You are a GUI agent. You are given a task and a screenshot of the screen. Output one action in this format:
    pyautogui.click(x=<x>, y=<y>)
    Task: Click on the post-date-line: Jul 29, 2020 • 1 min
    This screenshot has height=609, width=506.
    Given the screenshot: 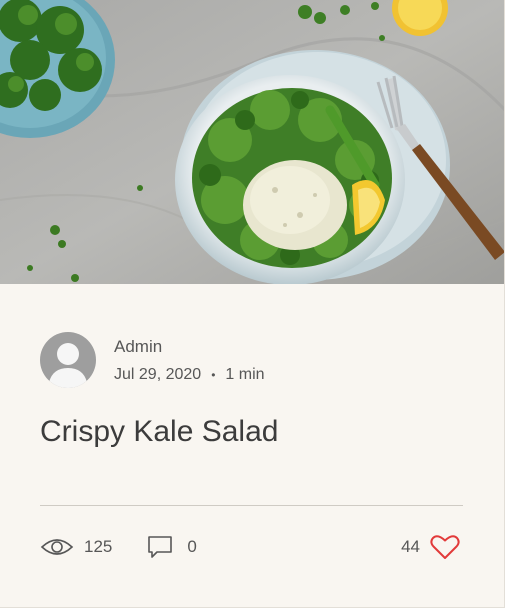 What is the action you would take?
    pyautogui.click(x=189, y=375)
    